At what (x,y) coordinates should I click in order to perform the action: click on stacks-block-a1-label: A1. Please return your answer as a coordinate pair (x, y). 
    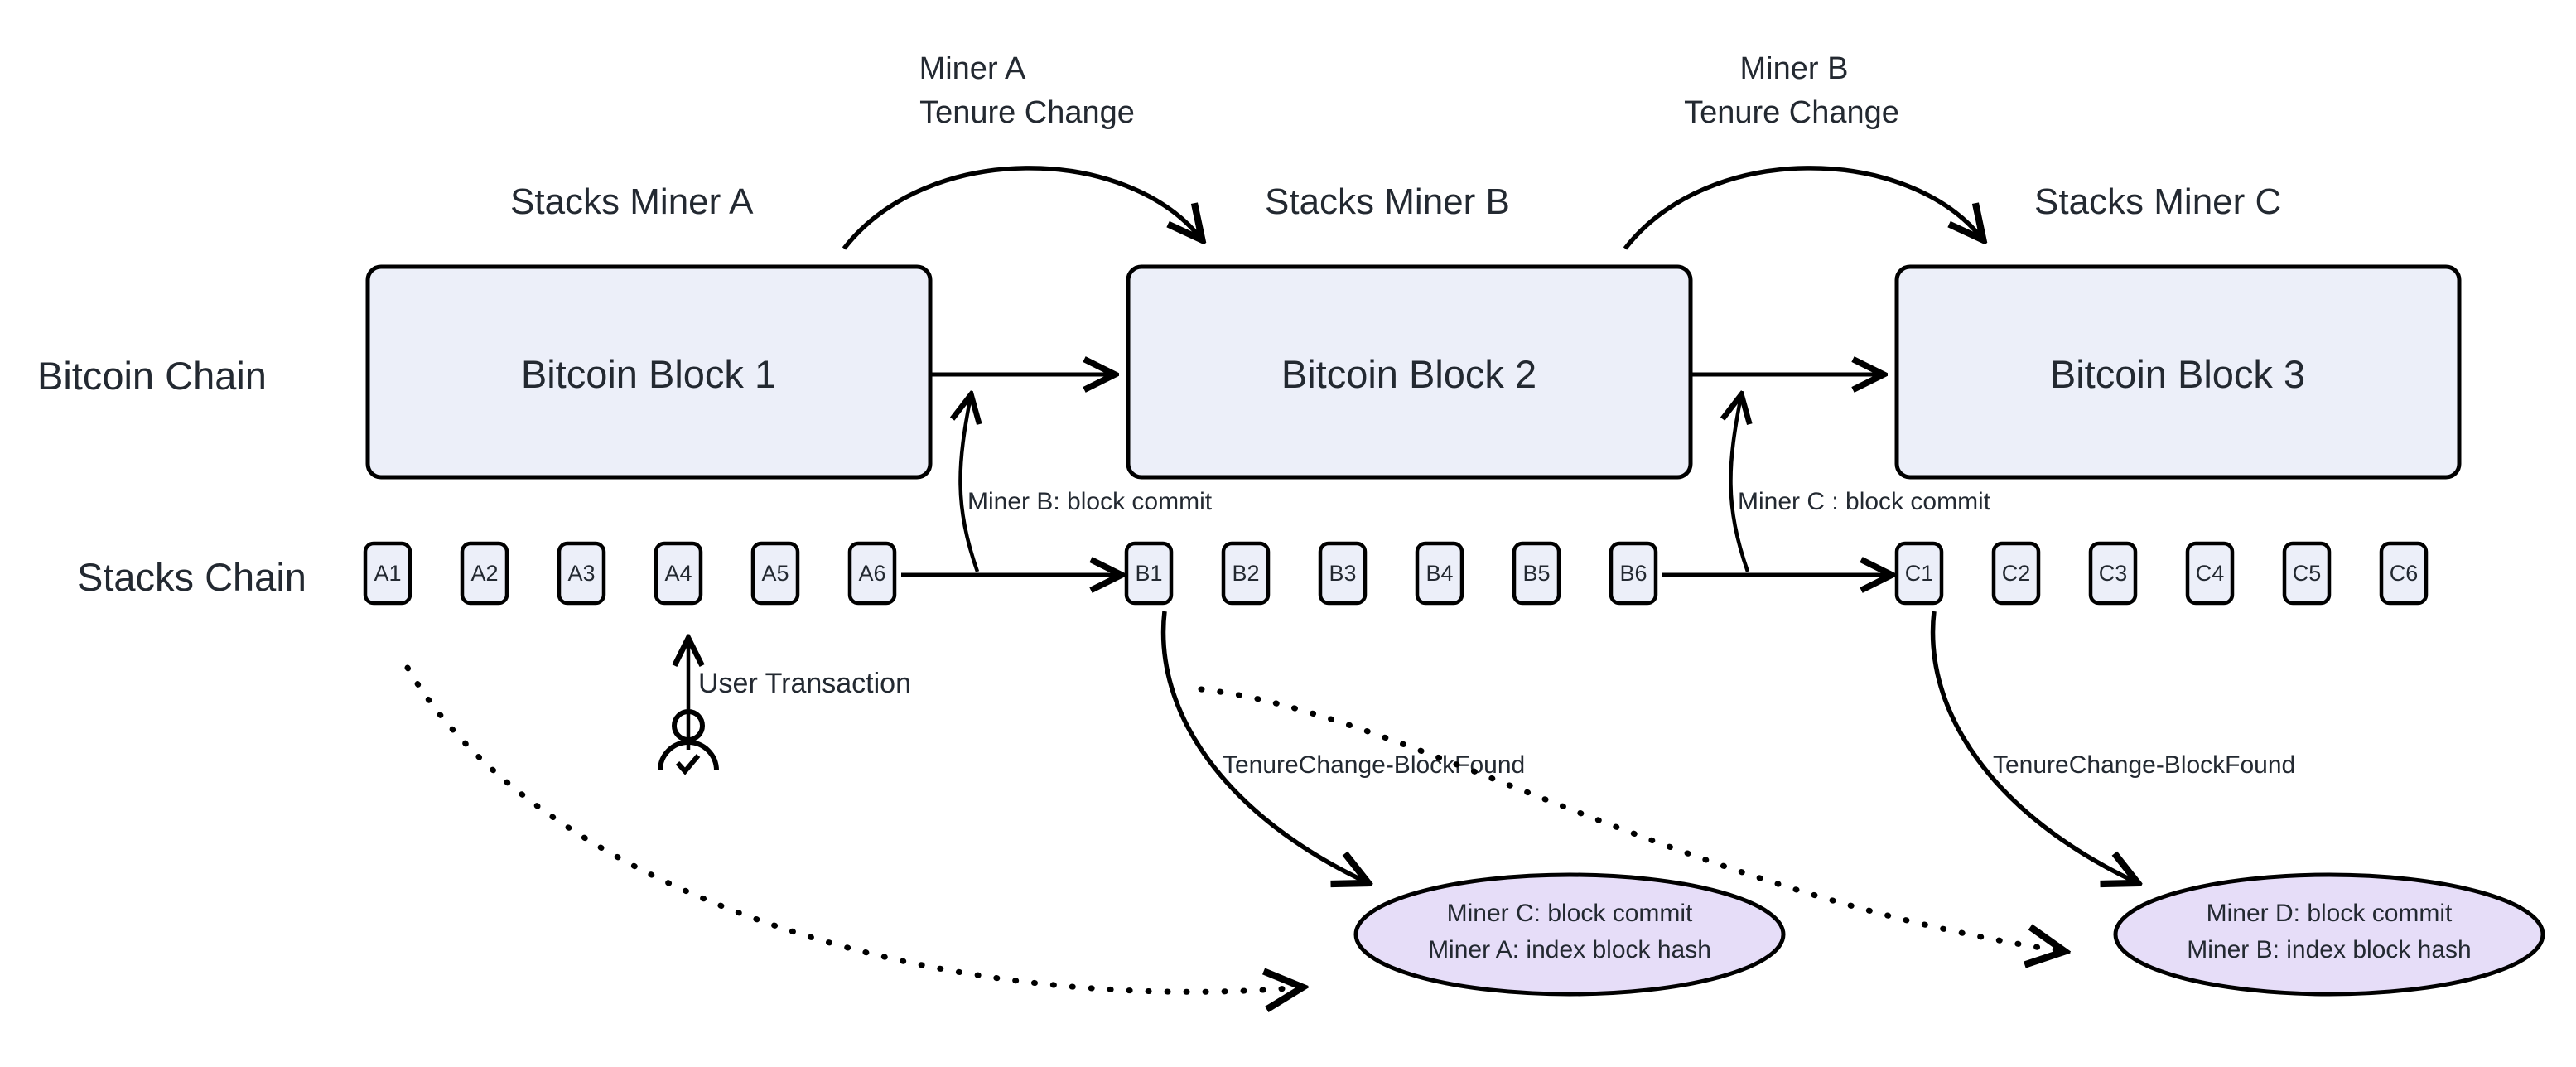
    Looking at the image, I should click on (387, 573).